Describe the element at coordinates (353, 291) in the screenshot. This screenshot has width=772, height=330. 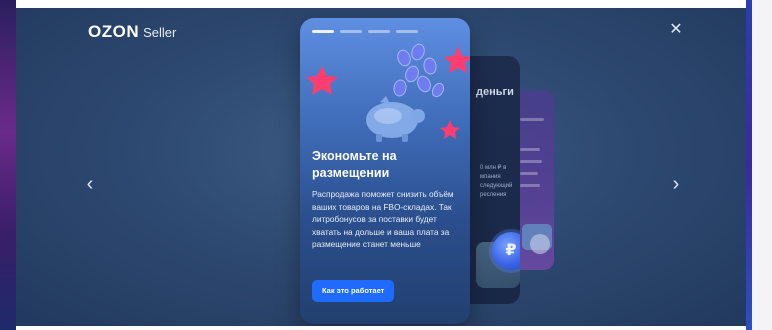
I see `how-it-works-button: Как это работает` at that location.